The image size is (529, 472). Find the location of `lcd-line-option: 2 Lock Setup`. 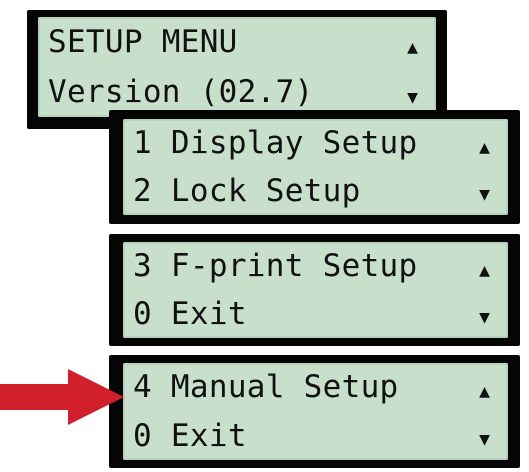

lcd-line-option: 2 Lock Setup is located at coordinates (320, 191).